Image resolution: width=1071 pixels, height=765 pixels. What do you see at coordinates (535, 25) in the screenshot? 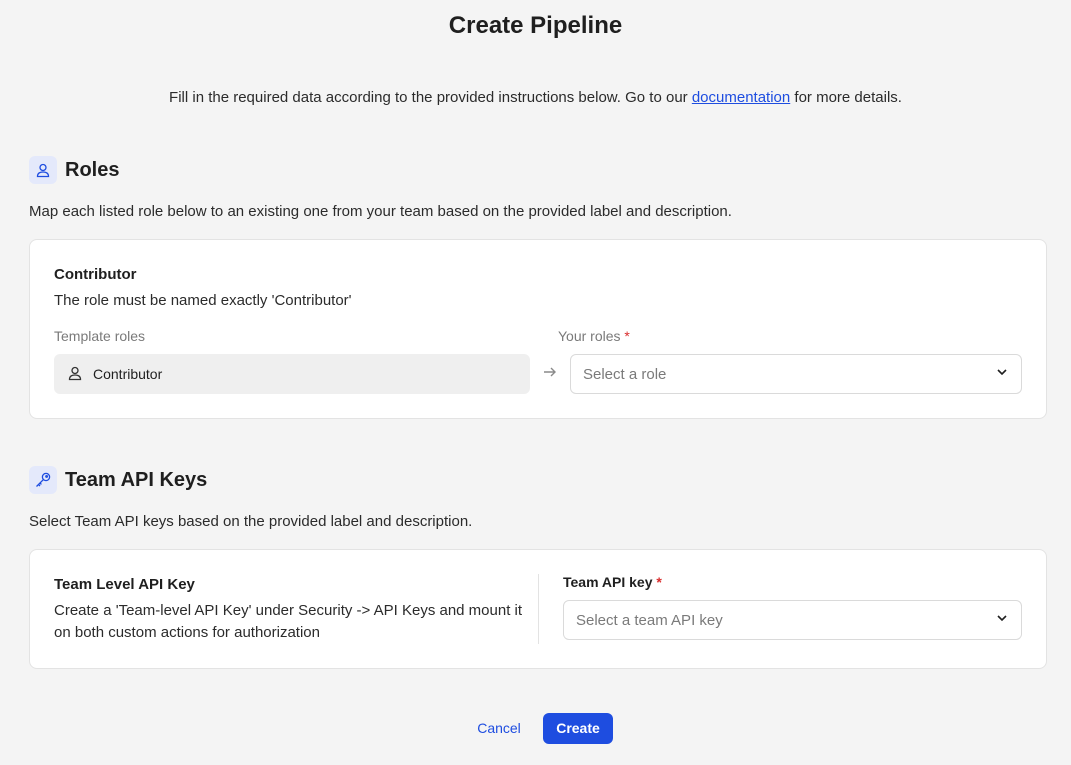
I see `page-title: Create Pipeline` at bounding box center [535, 25].